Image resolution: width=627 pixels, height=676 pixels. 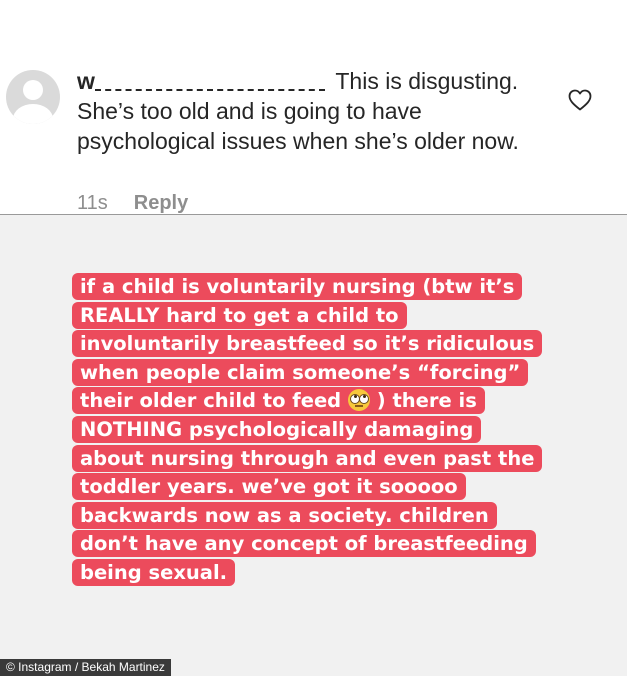 What do you see at coordinates (358, 400) in the screenshot?
I see `face-with-rolling-eyes-emoji` at bounding box center [358, 400].